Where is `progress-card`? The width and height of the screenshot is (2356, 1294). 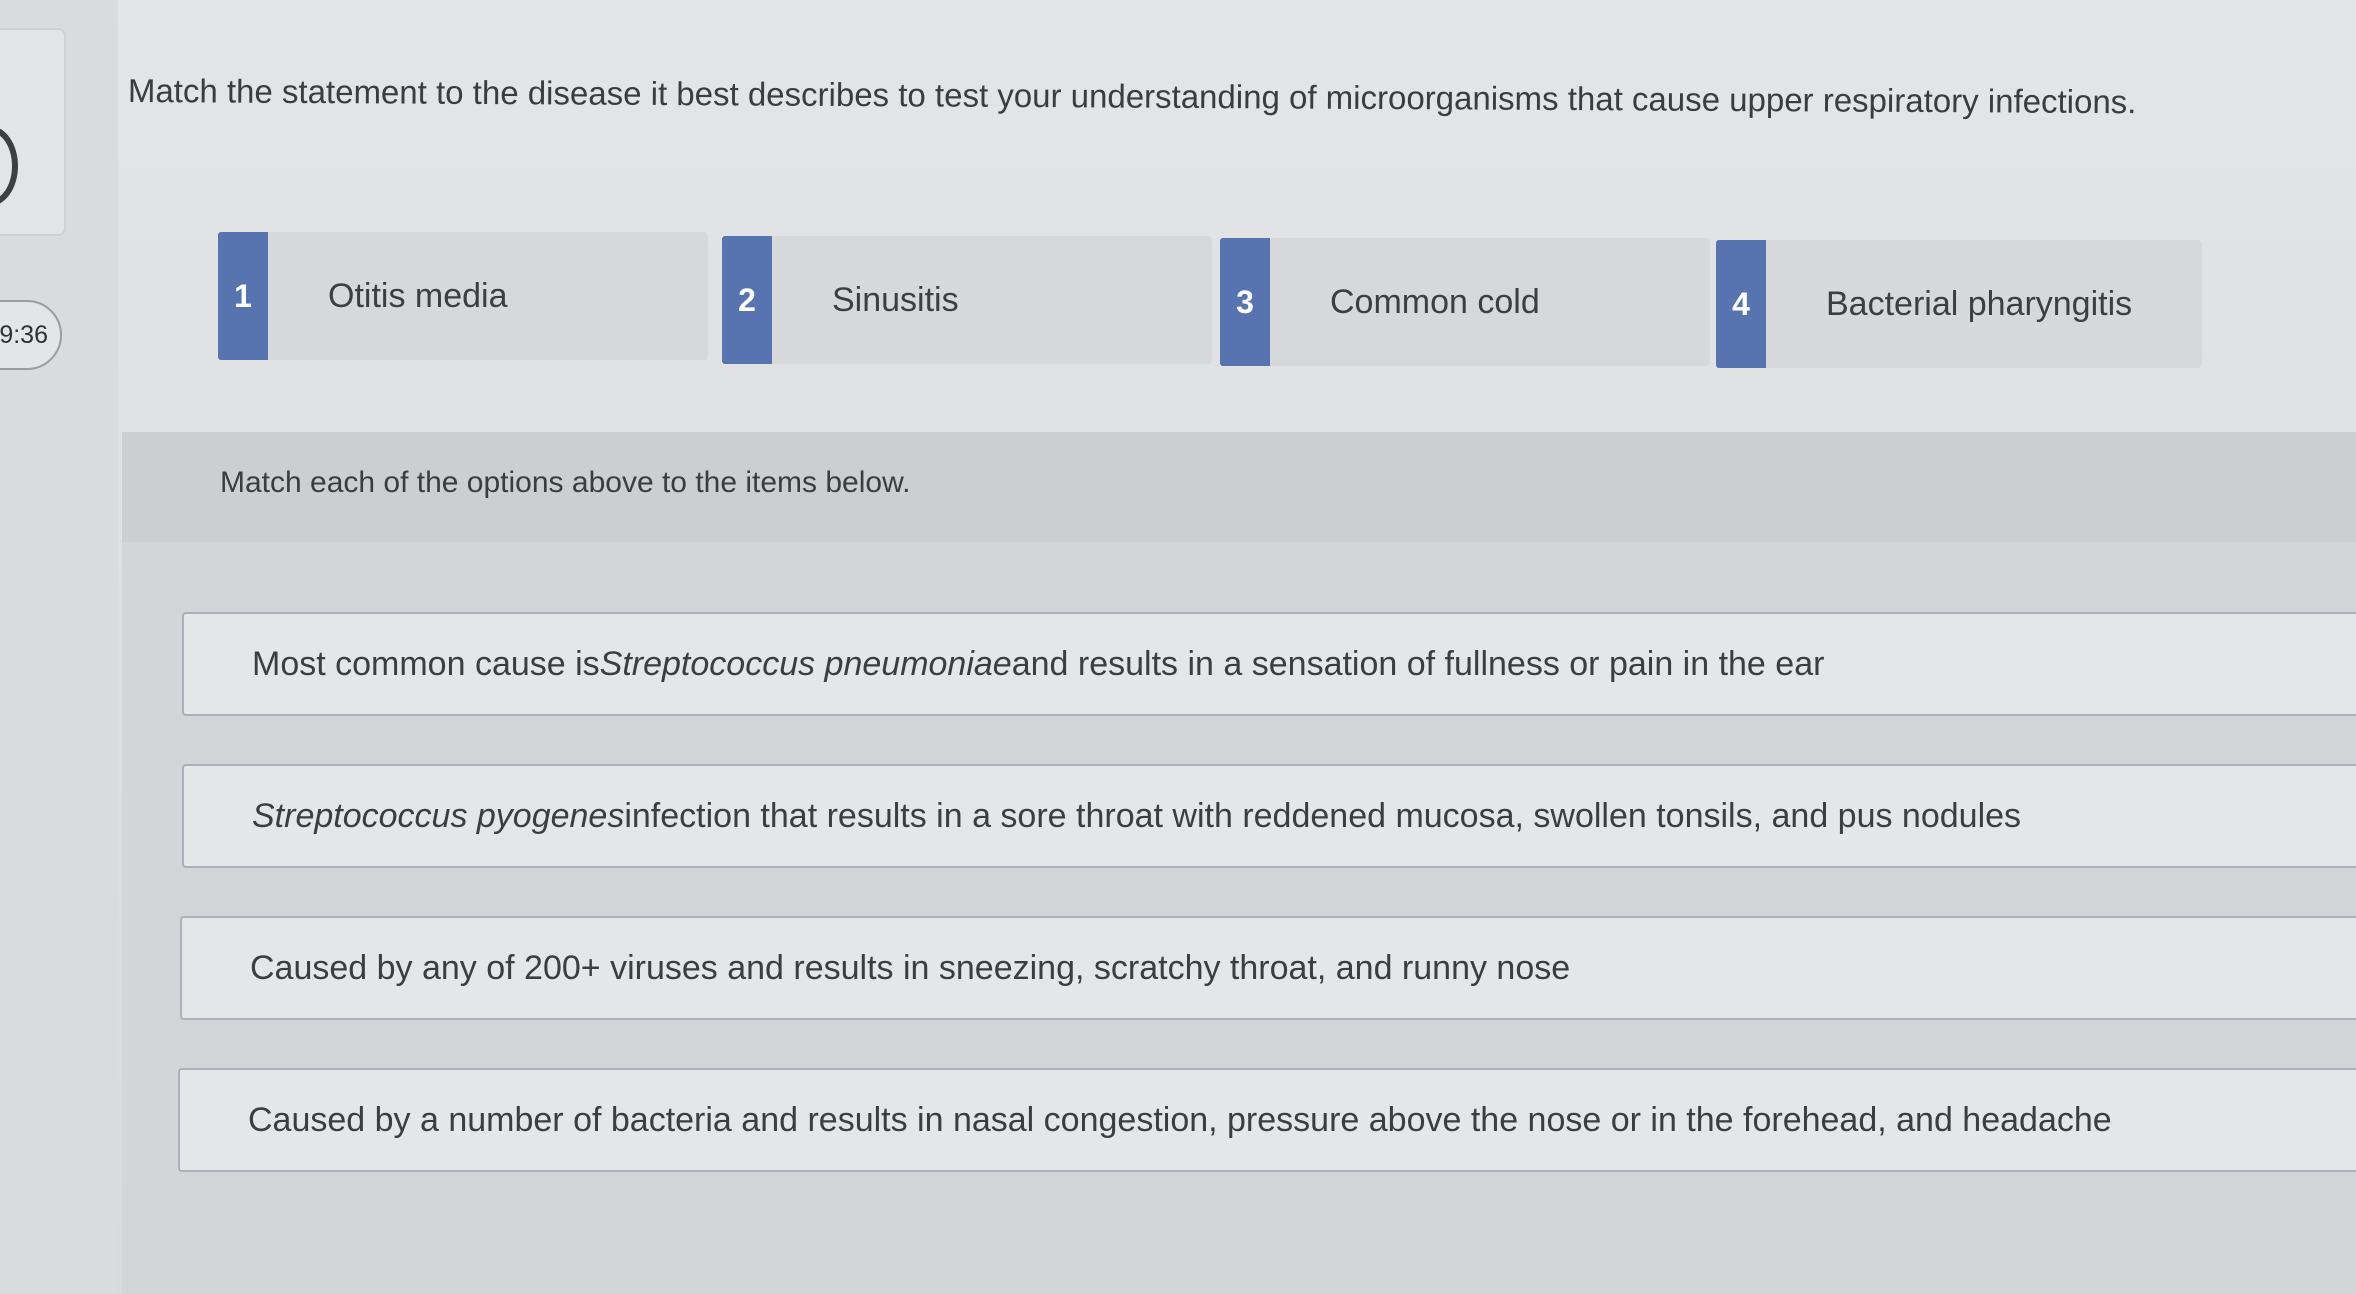
progress-card is located at coordinates (33, 132).